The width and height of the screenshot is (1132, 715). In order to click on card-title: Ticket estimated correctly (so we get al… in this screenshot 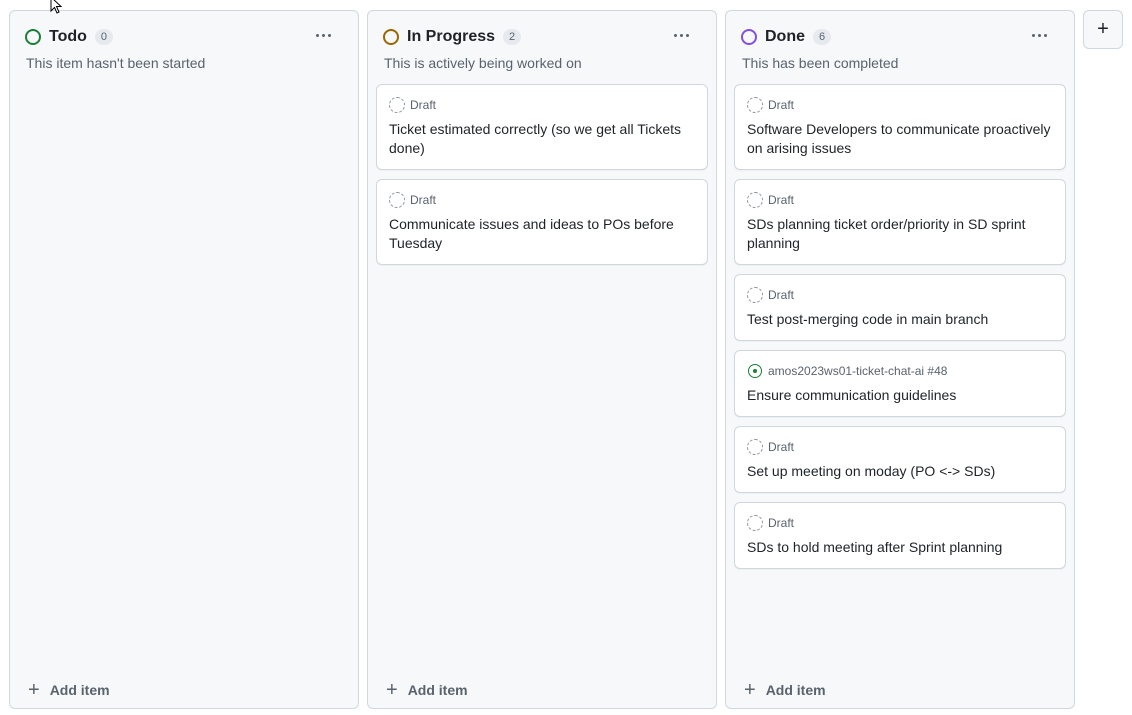, I will do `click(542, 139)`.